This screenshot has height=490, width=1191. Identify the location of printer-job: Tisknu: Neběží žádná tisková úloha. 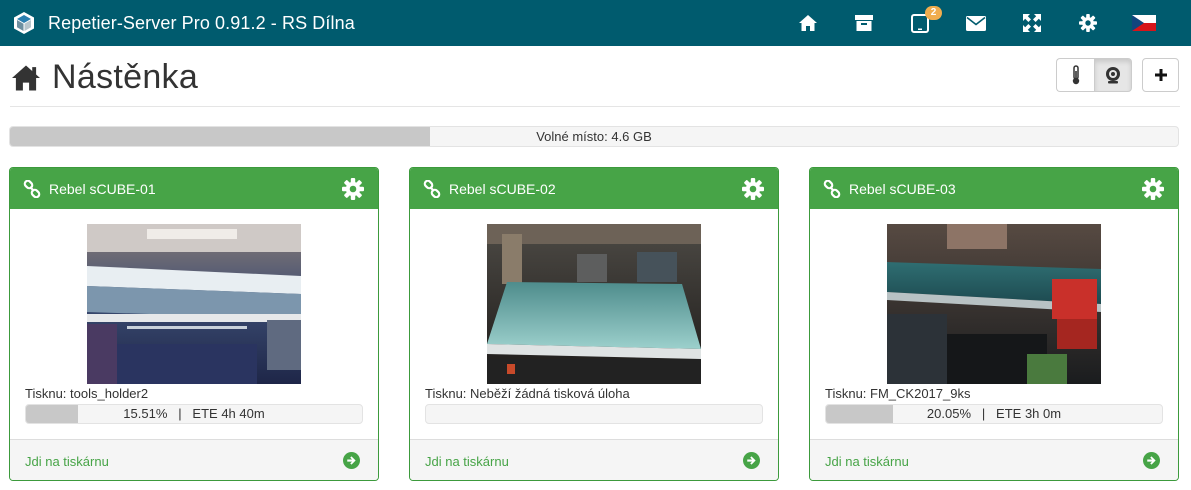
(527, 393).